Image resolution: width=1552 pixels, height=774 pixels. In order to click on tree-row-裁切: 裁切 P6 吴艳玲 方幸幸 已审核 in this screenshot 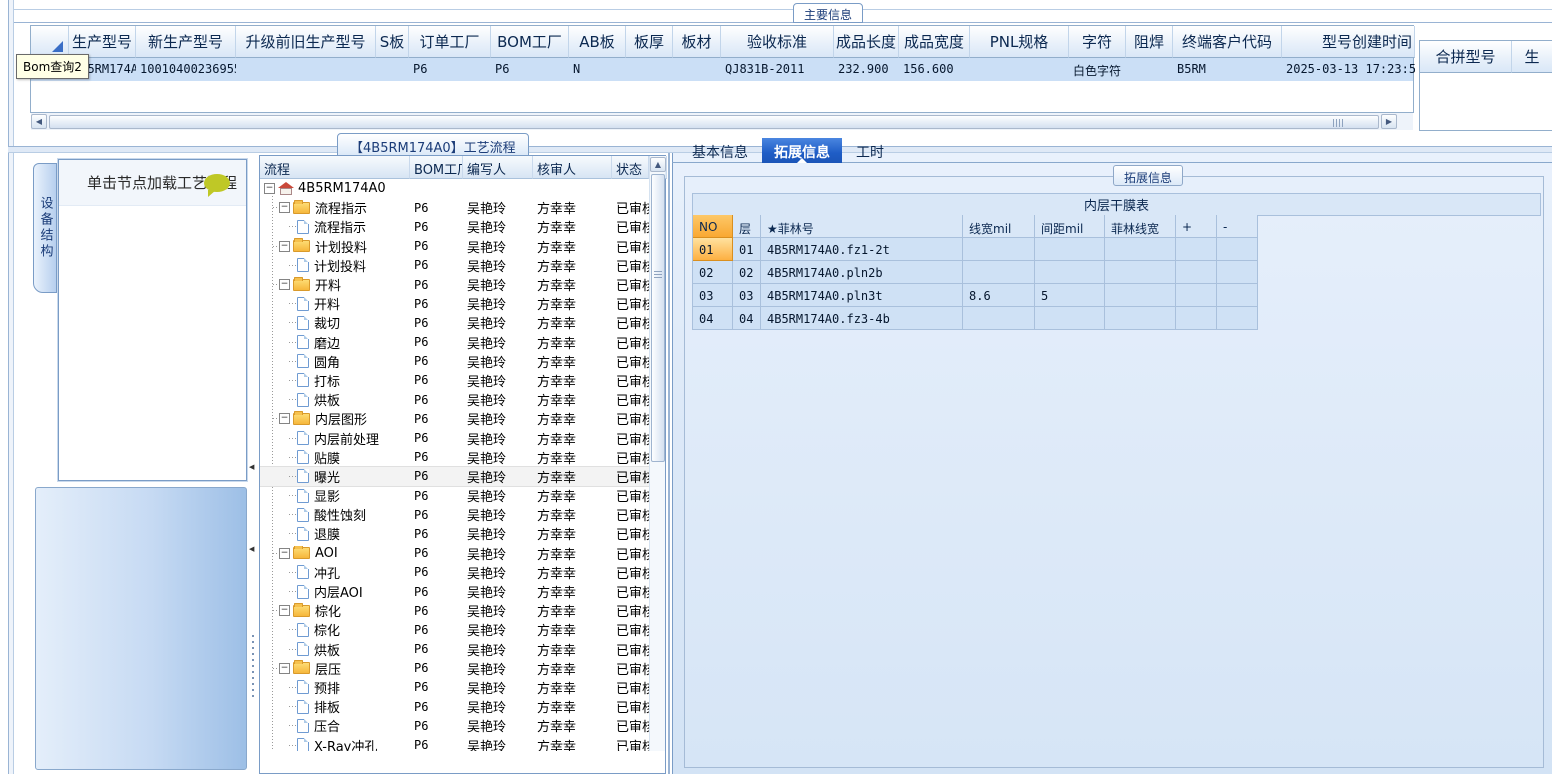, I will do `click(462, 322)`.